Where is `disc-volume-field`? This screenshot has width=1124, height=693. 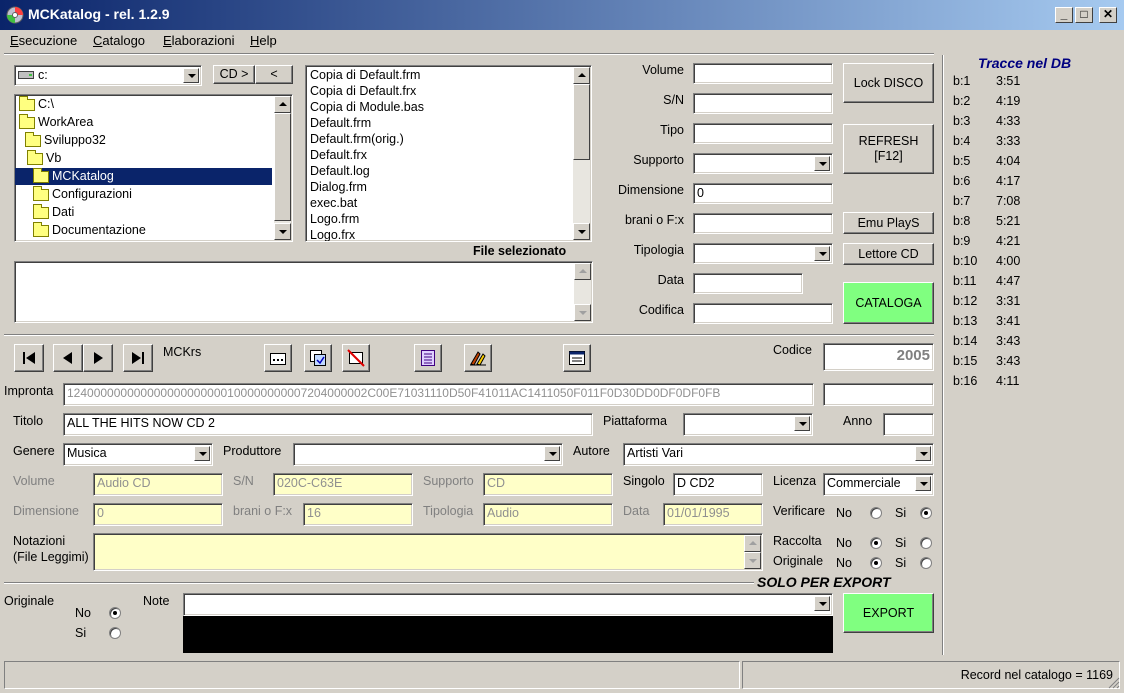
disc-volume-field is located at coordinates (763, 73).